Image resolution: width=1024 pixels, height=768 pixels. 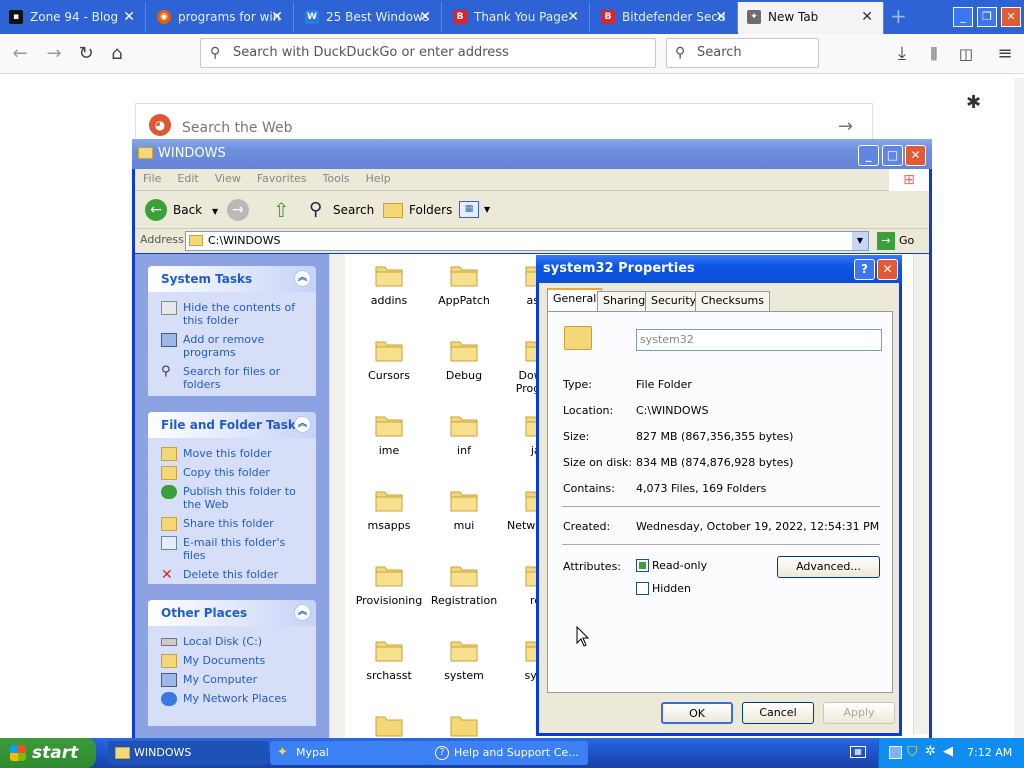 I want to click on search-bar: ⚲ Search, so click(x=742, y=53).